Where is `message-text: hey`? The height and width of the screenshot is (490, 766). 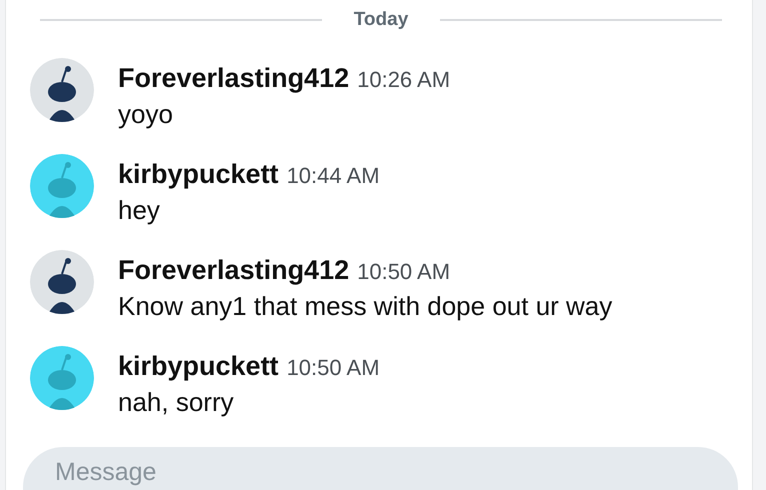 message-text: hey is located at coordinates (139, 210).